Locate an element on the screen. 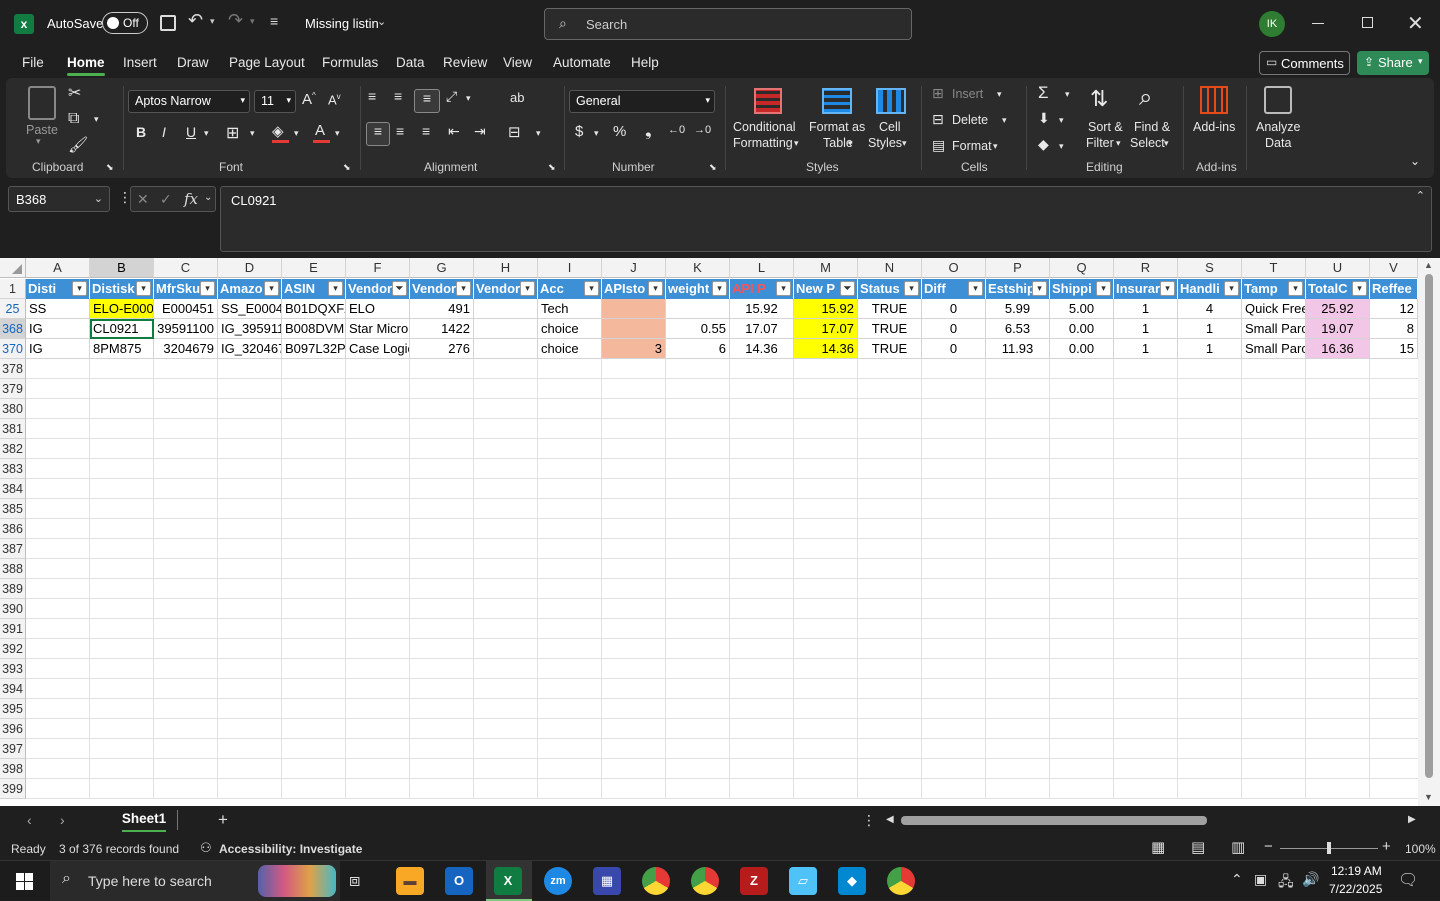  table-header-cell: New P ⏷ is located at coordinates (826, 289).